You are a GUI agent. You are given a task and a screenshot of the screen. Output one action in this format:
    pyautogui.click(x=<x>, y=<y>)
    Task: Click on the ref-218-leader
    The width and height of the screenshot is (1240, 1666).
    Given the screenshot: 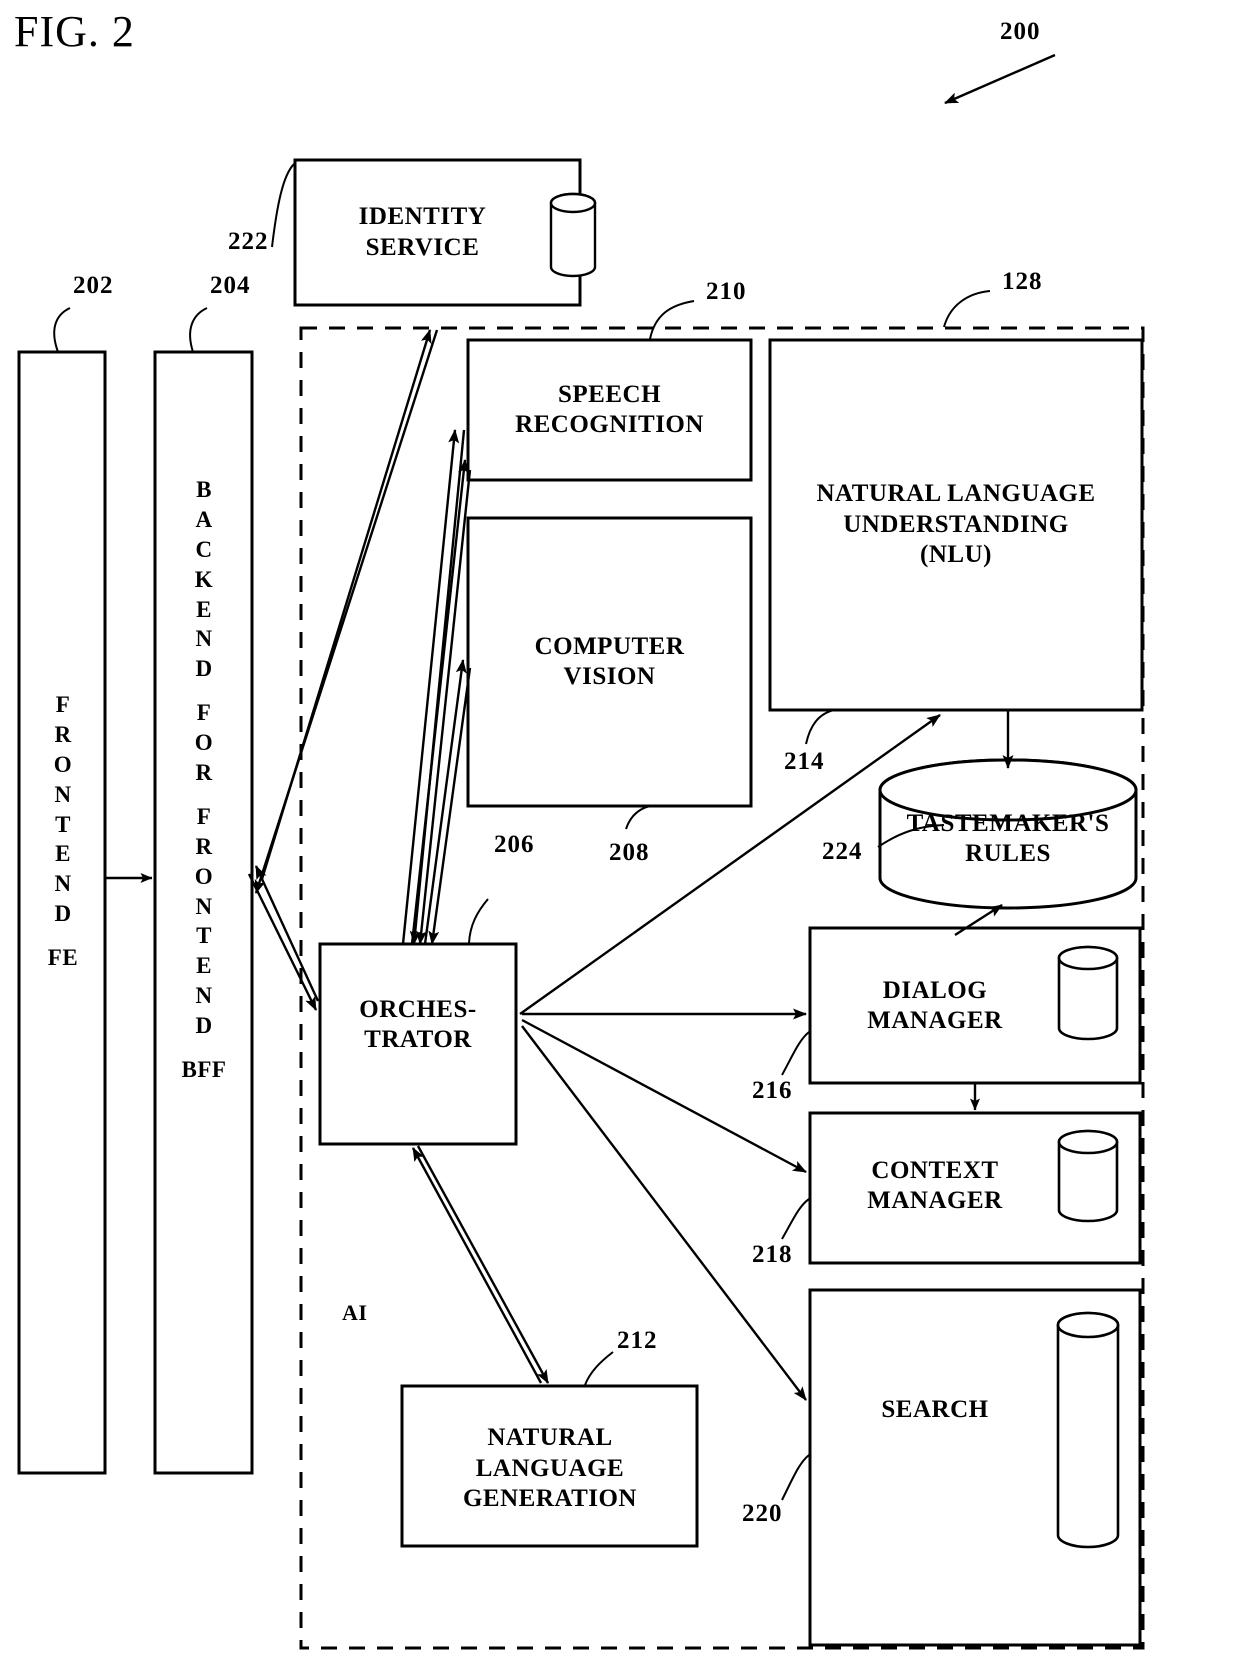 What is the action you would take?
    pyautogui.click(x=795, y=1219)
    